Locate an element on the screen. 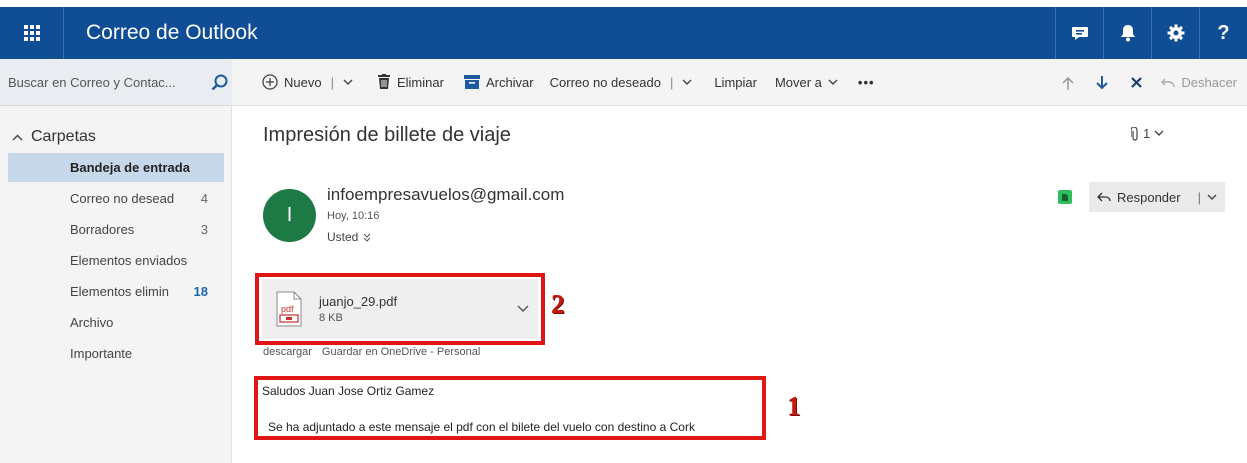 This screenshot has height=463, width=1247. new-label: Nuevo is located at coordinates (303, 82).